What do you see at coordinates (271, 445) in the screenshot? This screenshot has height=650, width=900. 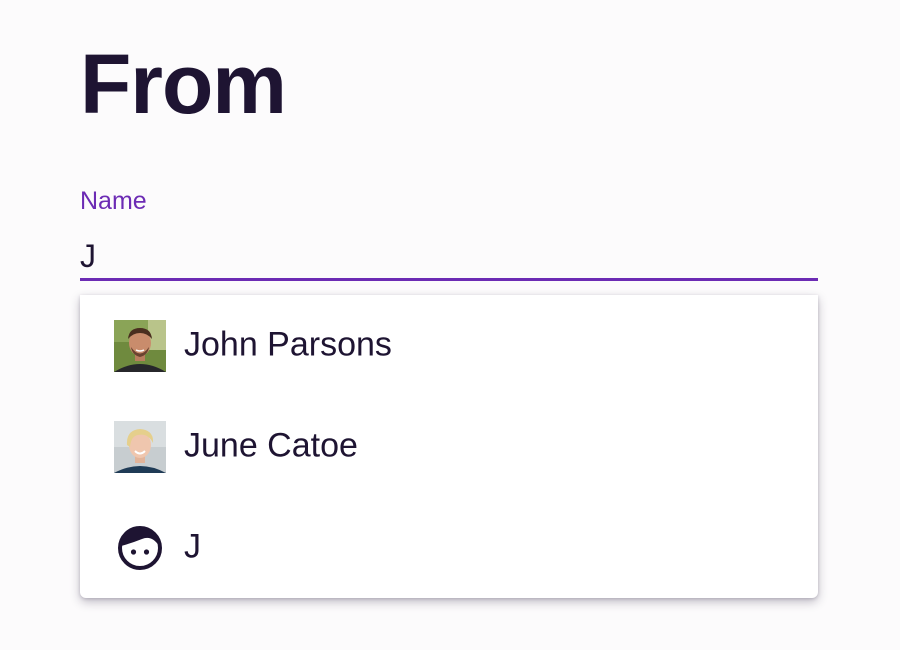 I see `suggestion-name: June Catoe` at bounding box center [271, 445].